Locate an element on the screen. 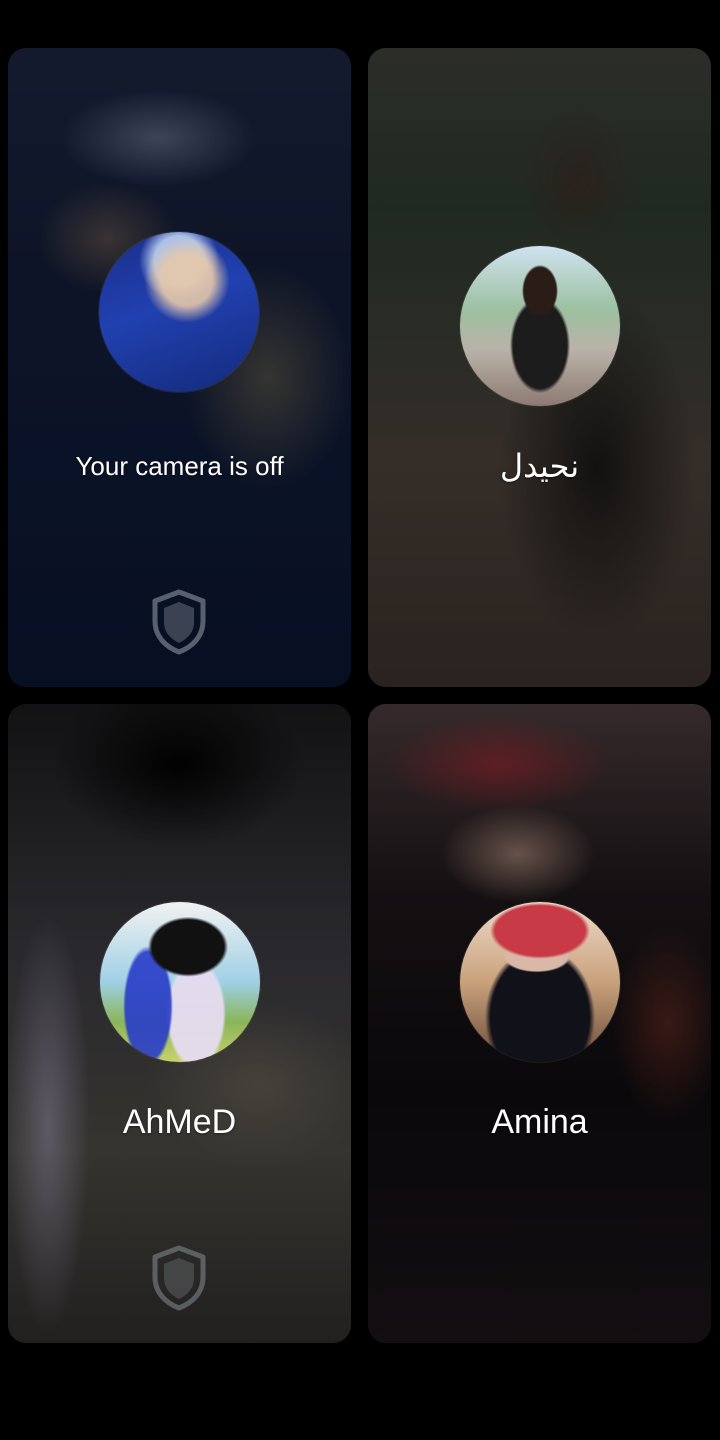  participant-name: Amina is located at coordinates (539, 1122).